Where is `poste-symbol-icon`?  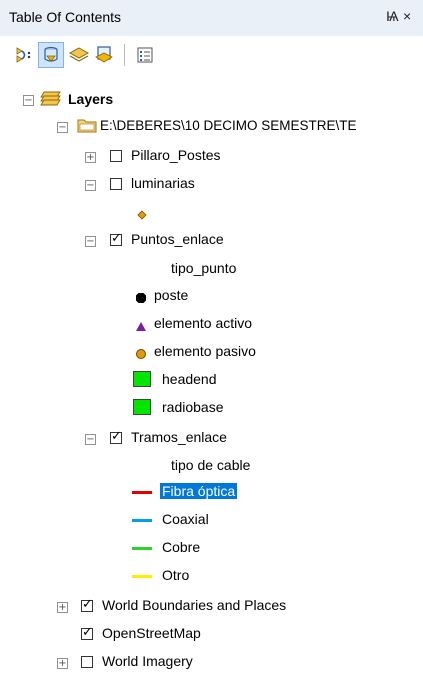
poste-symbol-icon is located at coordinates (141, 299).